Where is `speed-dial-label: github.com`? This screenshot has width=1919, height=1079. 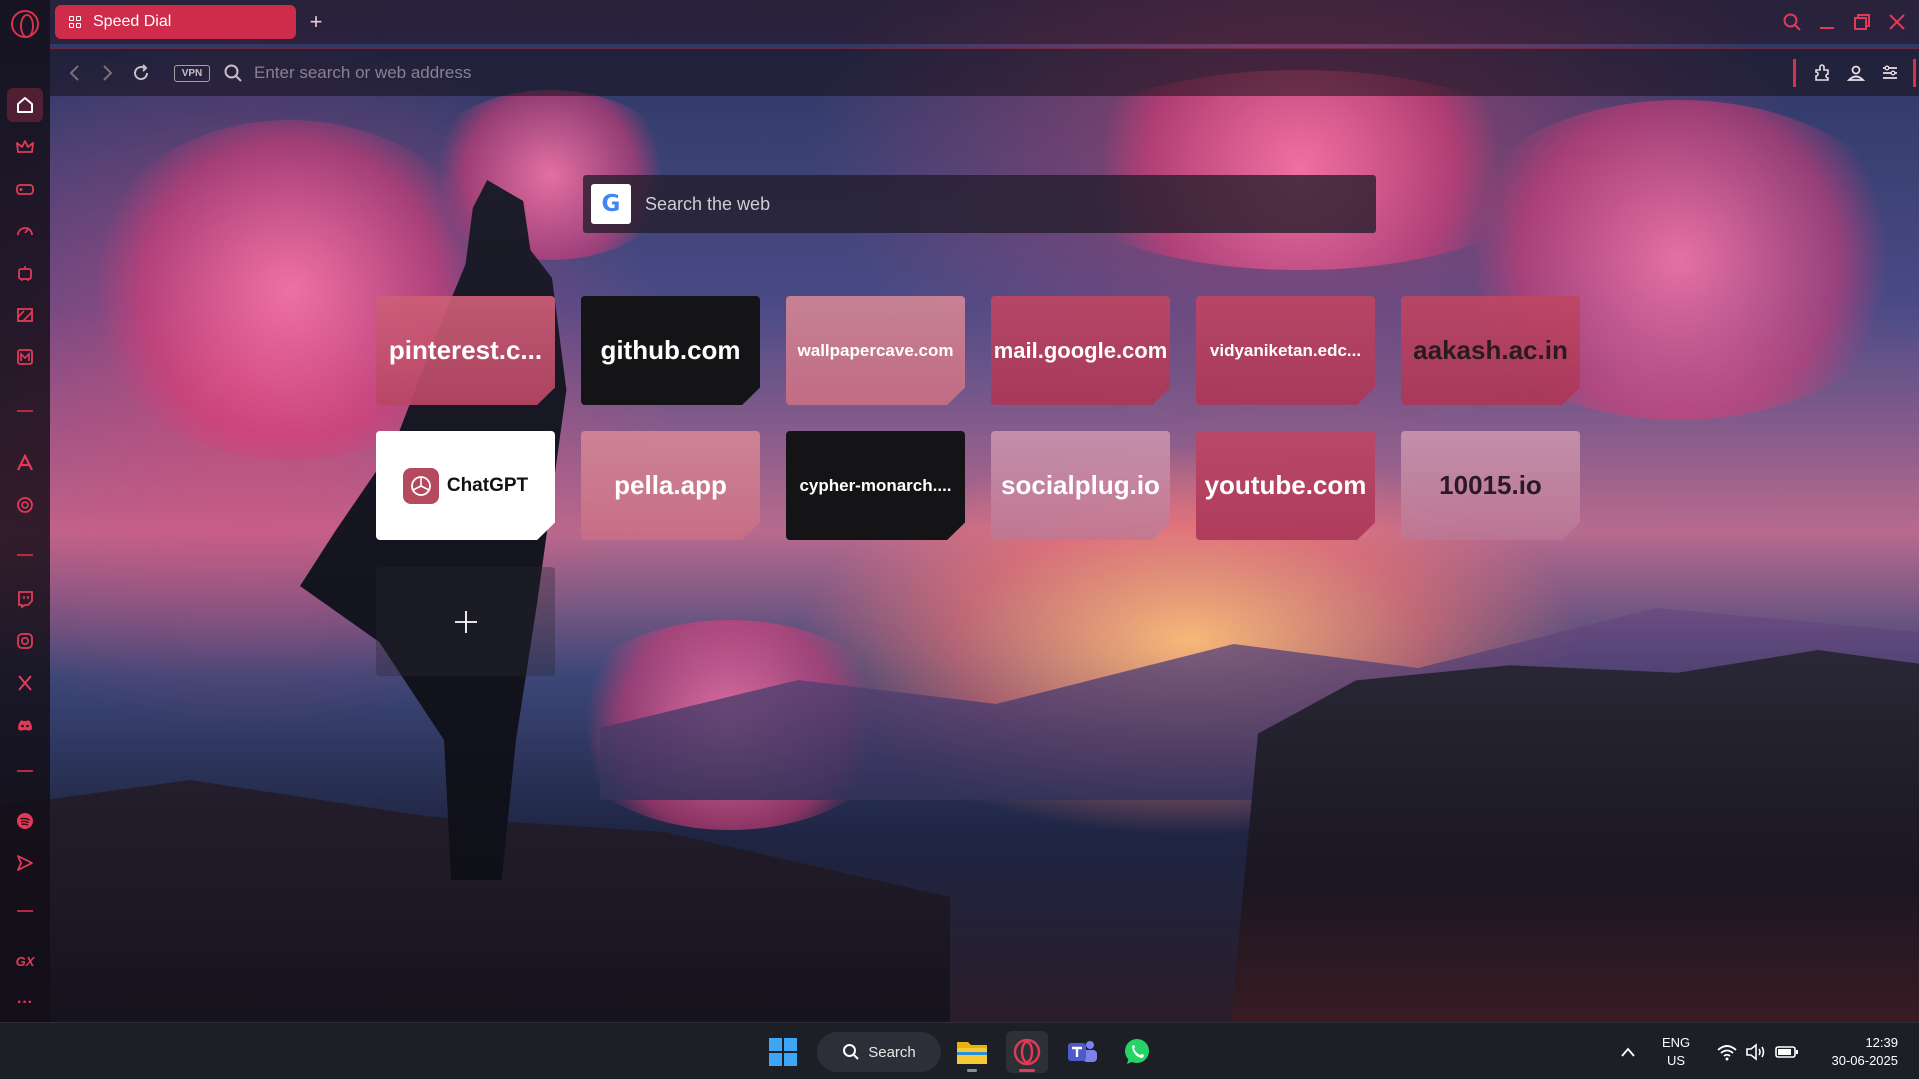
speed-dial-label: github.com is located at coordinates (670, 350).